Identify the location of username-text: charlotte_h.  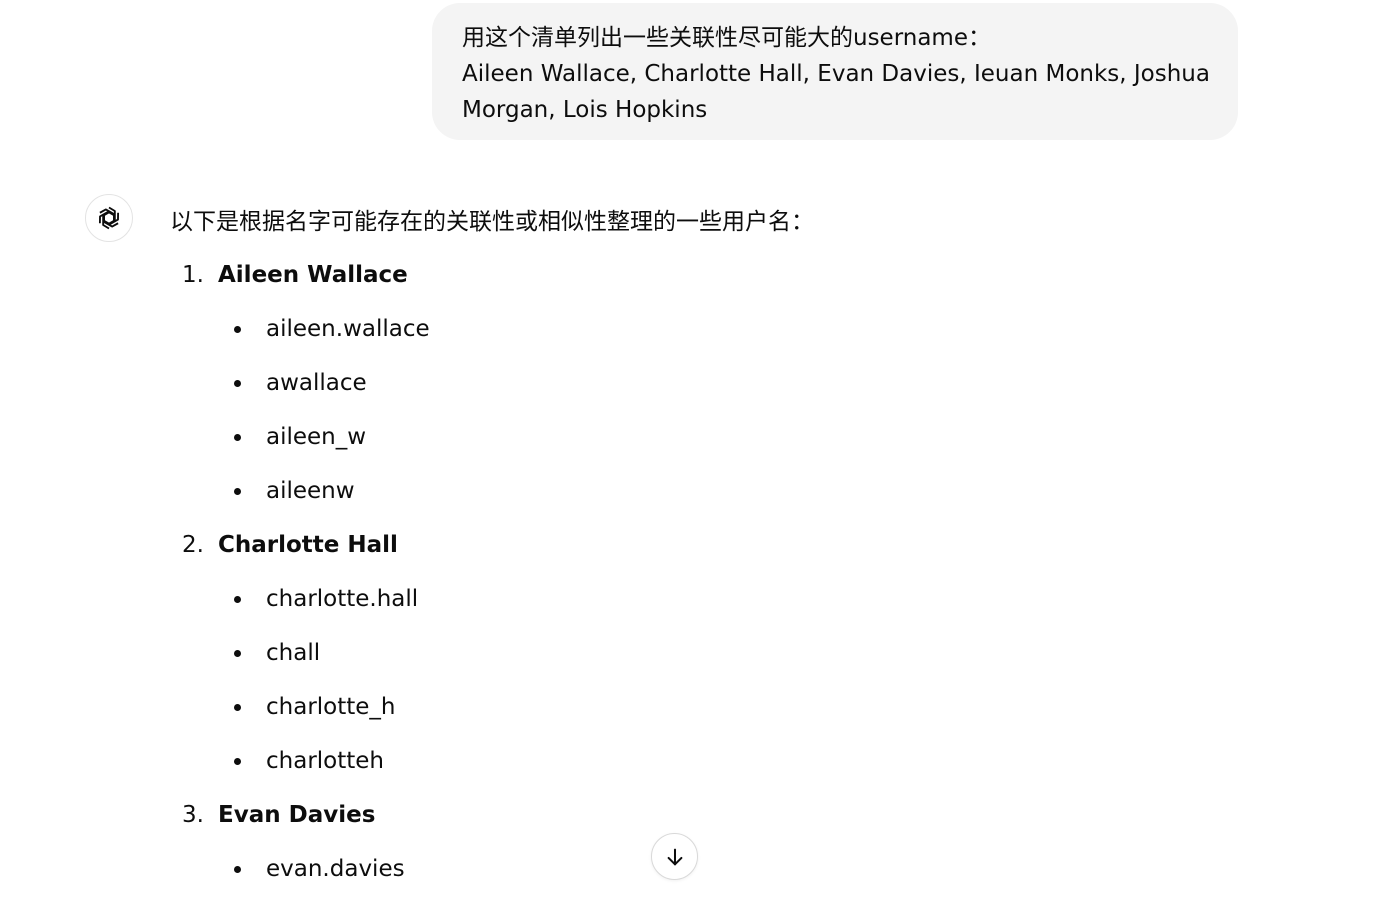
(331, 707).